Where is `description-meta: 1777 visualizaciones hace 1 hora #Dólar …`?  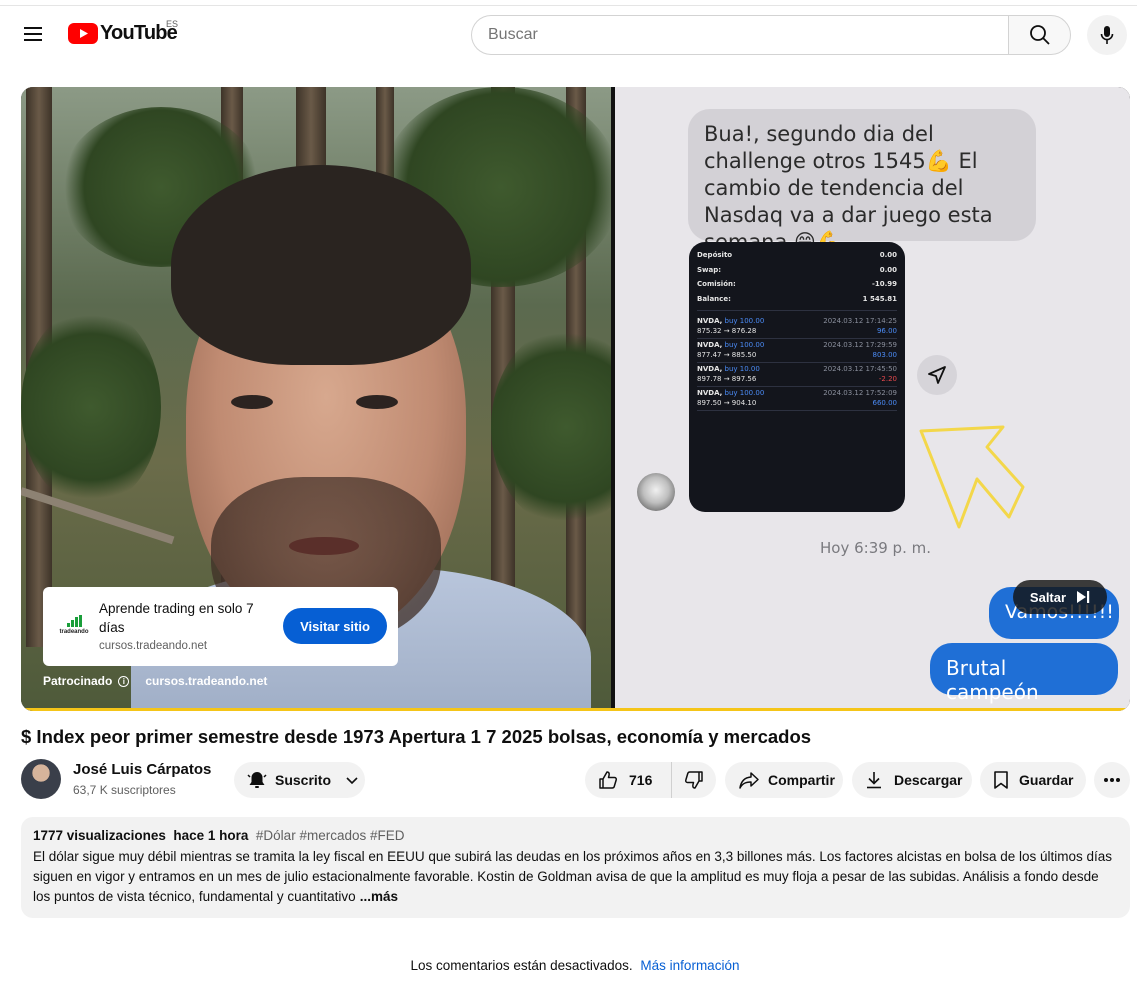
description-meta: 1777 visualizaciones hace 1 hora #Dólar … is located at coordinates (575, 836).